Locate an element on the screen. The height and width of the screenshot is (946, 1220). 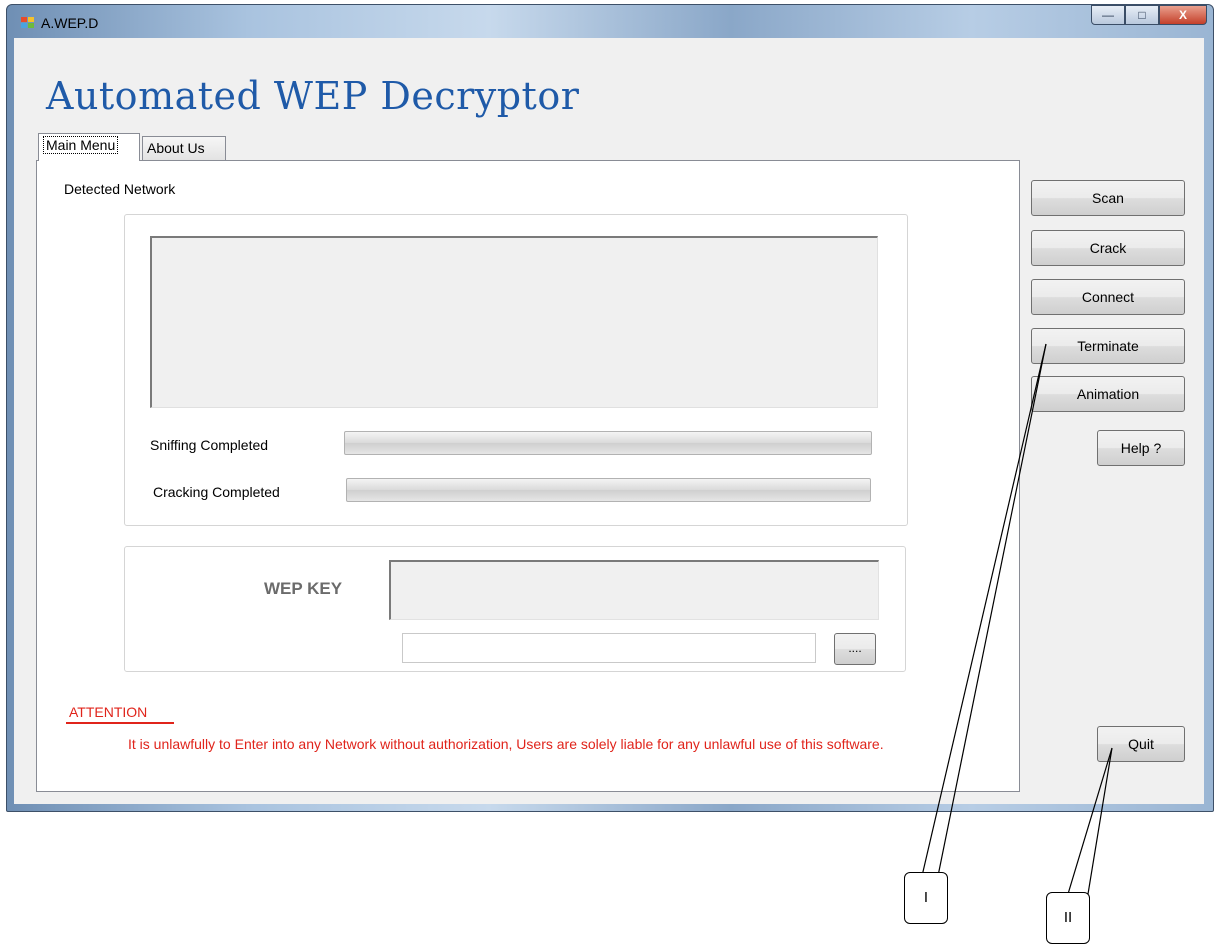
attention-label: ATTENTION is located at coordinates (108, 712).